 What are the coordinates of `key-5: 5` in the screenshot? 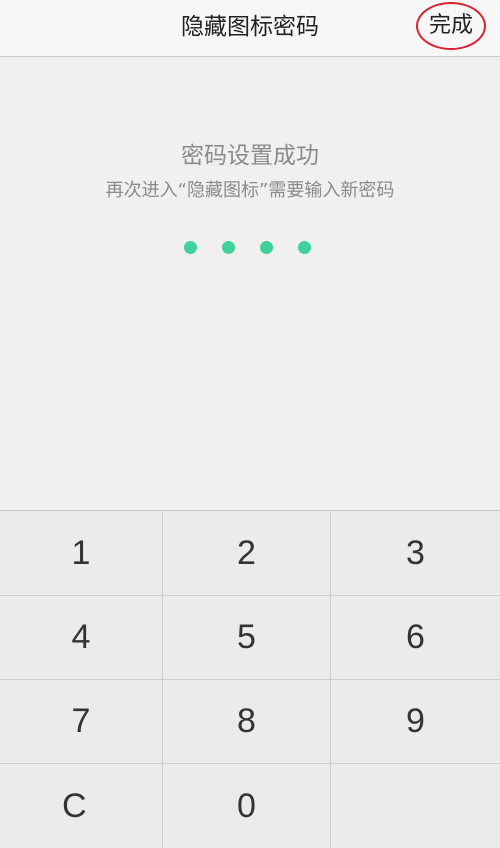 It's located at (247, 638).